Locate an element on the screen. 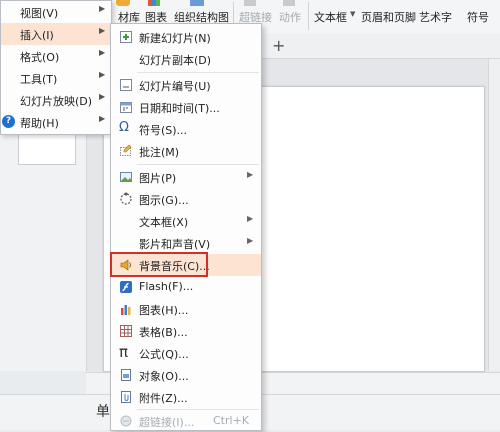 Image resolution: width=500 pixels, height=432 pixels. help-icon: ? is located at coordinates (8, 121).